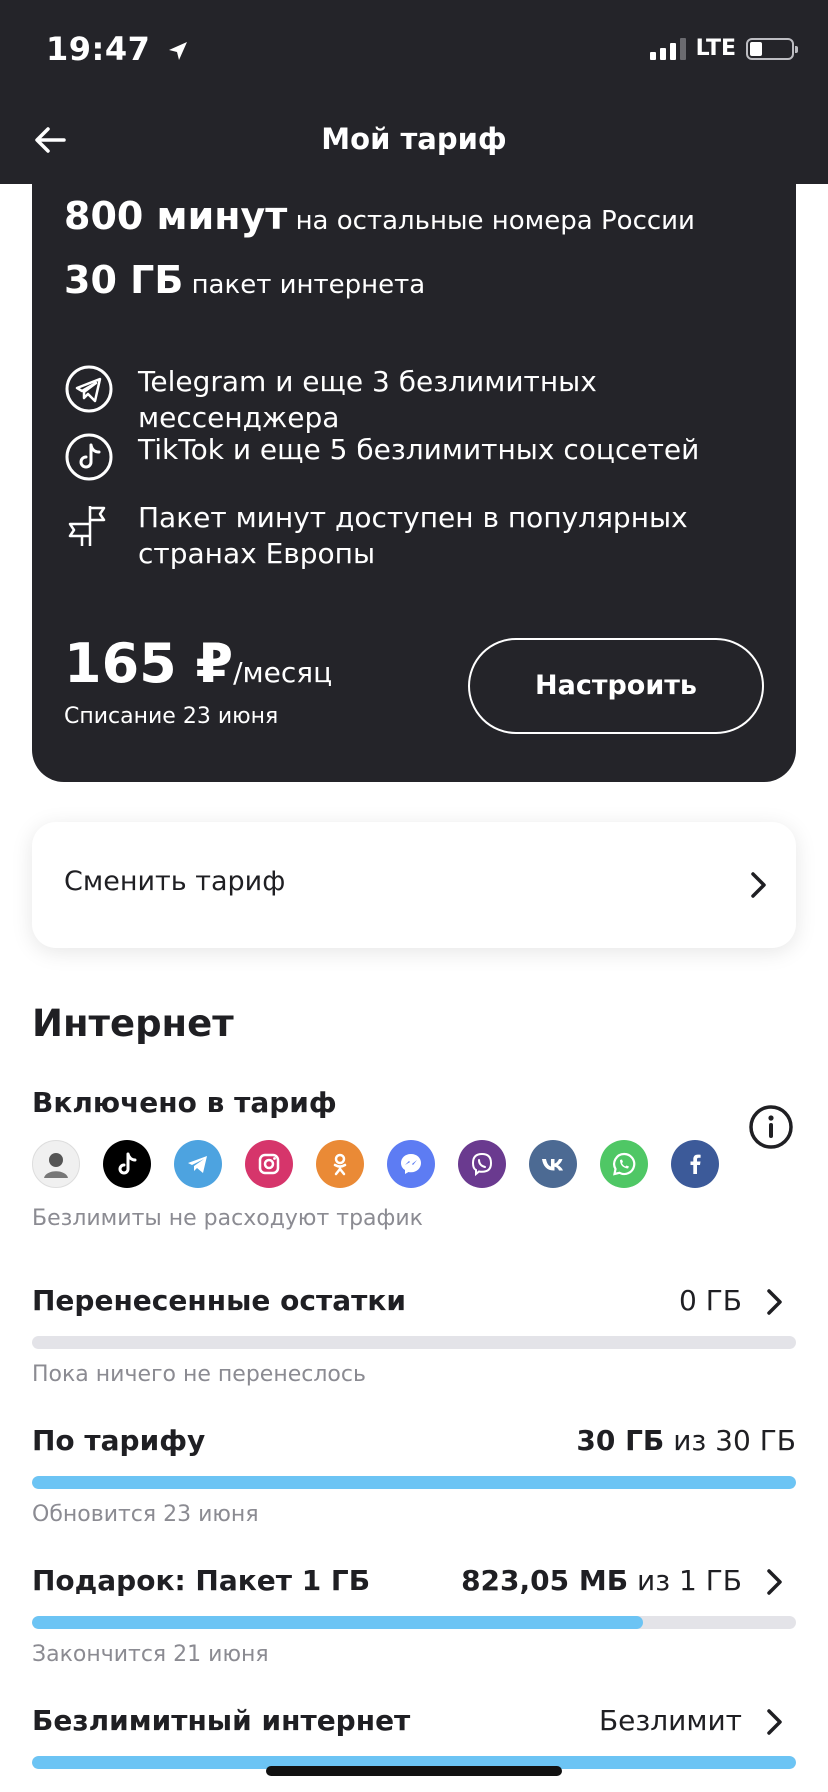 This screenshot has height=1792, width=828. I want to click on rollover-title: Перенесенные остатки, so click(219, 1300).